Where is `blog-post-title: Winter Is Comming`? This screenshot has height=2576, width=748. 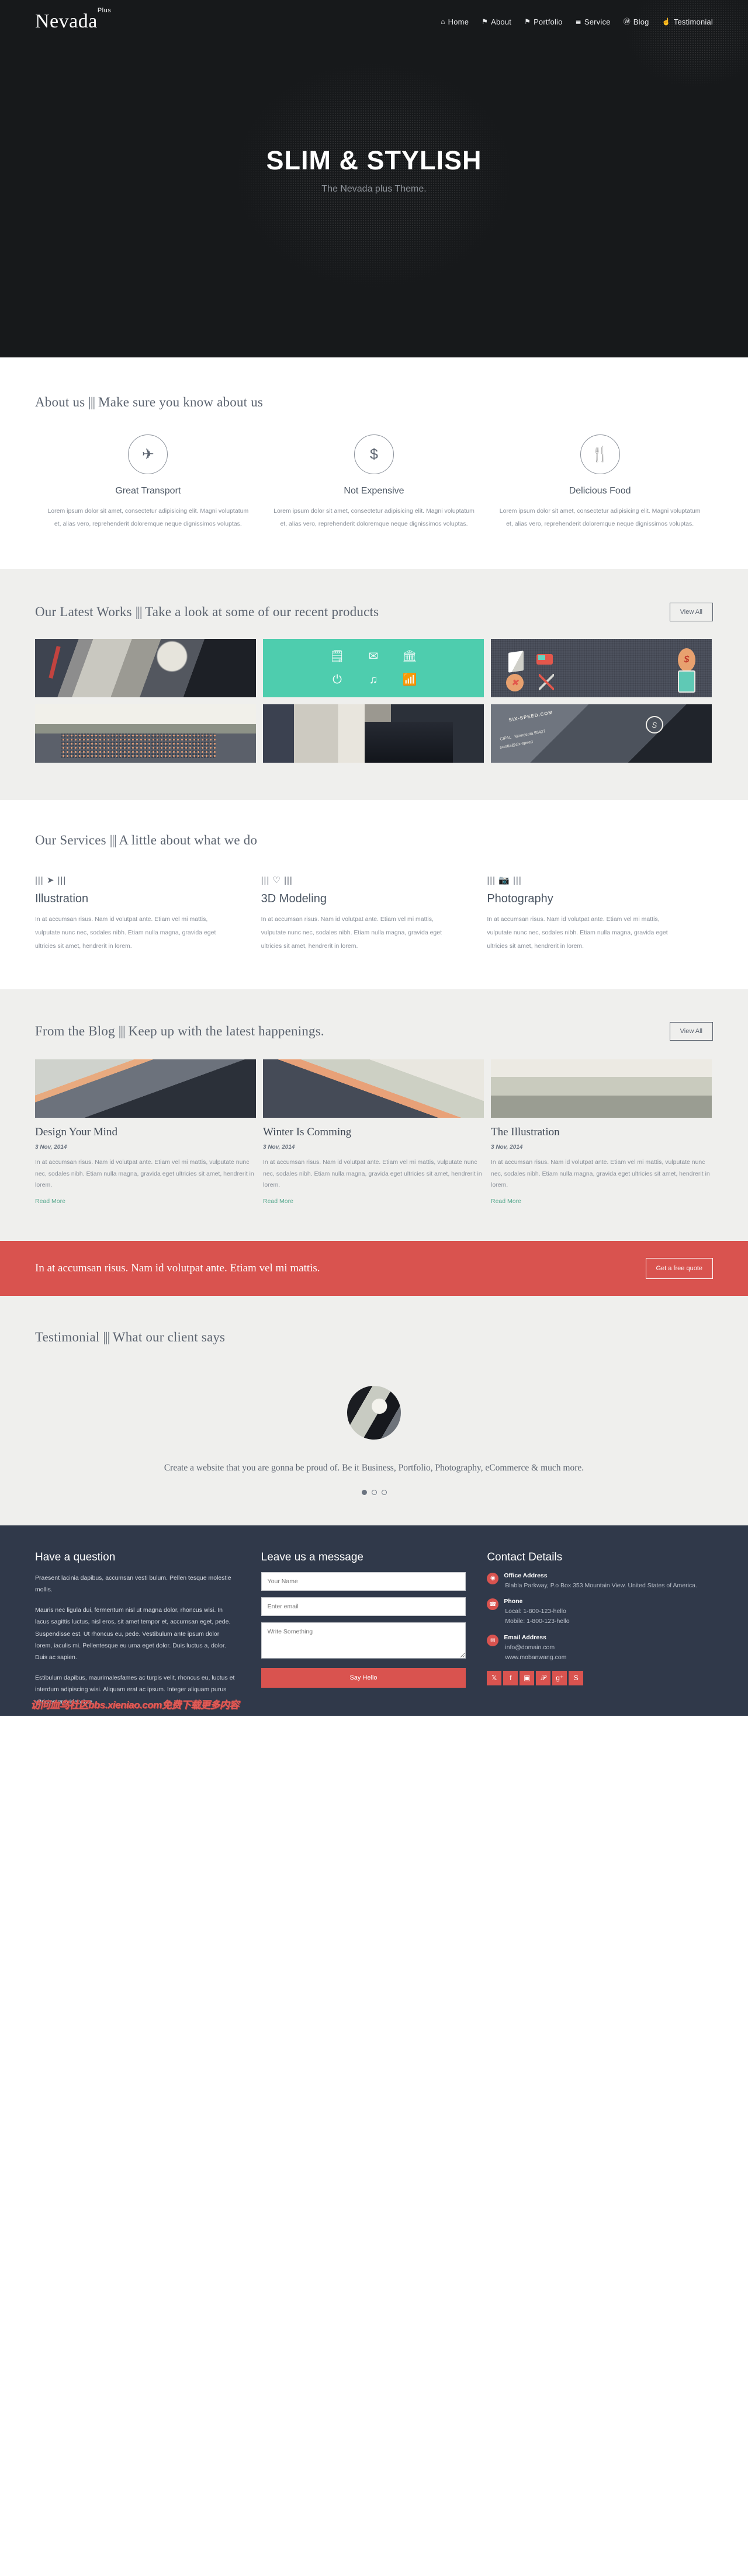
blog-post-title: Winter Is Comming is located at coordinates (373, 1132).